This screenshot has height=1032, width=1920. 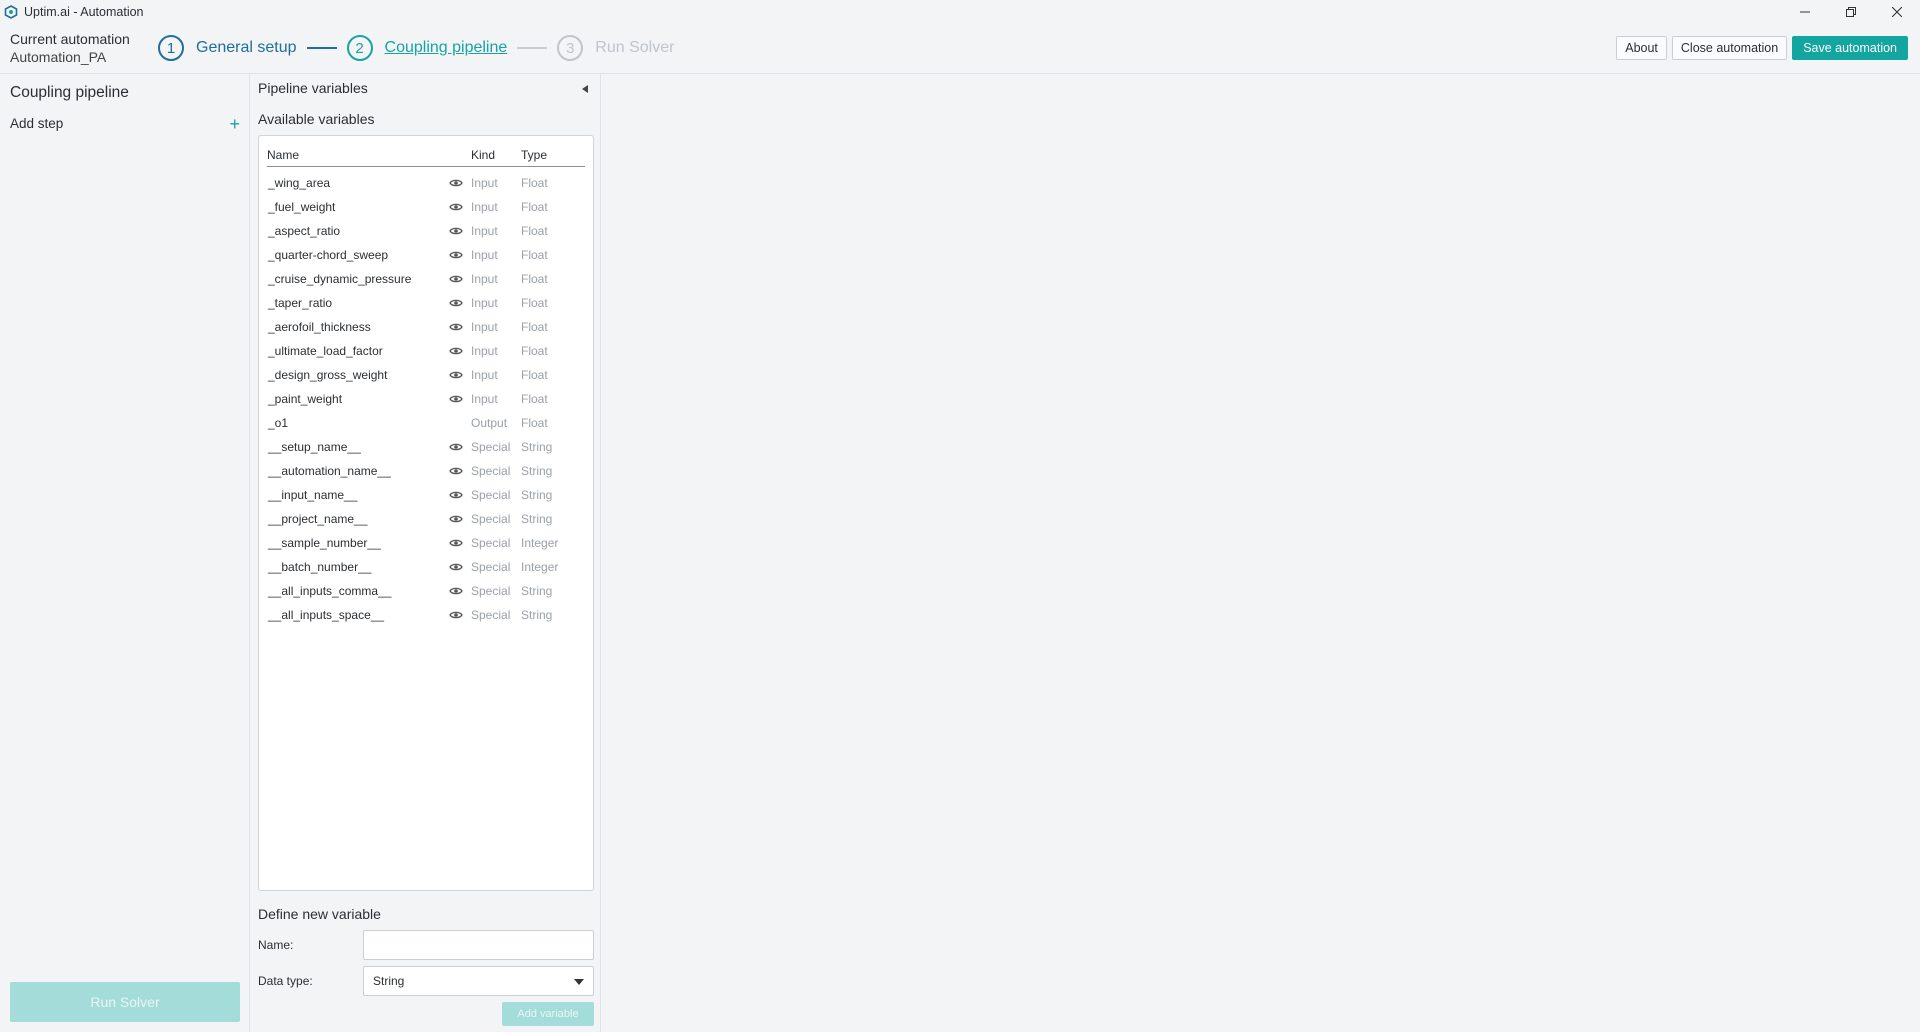 I want to click on step-coupling-pipeline: 2 Coupling pipeline, so click(x=427, y=48).